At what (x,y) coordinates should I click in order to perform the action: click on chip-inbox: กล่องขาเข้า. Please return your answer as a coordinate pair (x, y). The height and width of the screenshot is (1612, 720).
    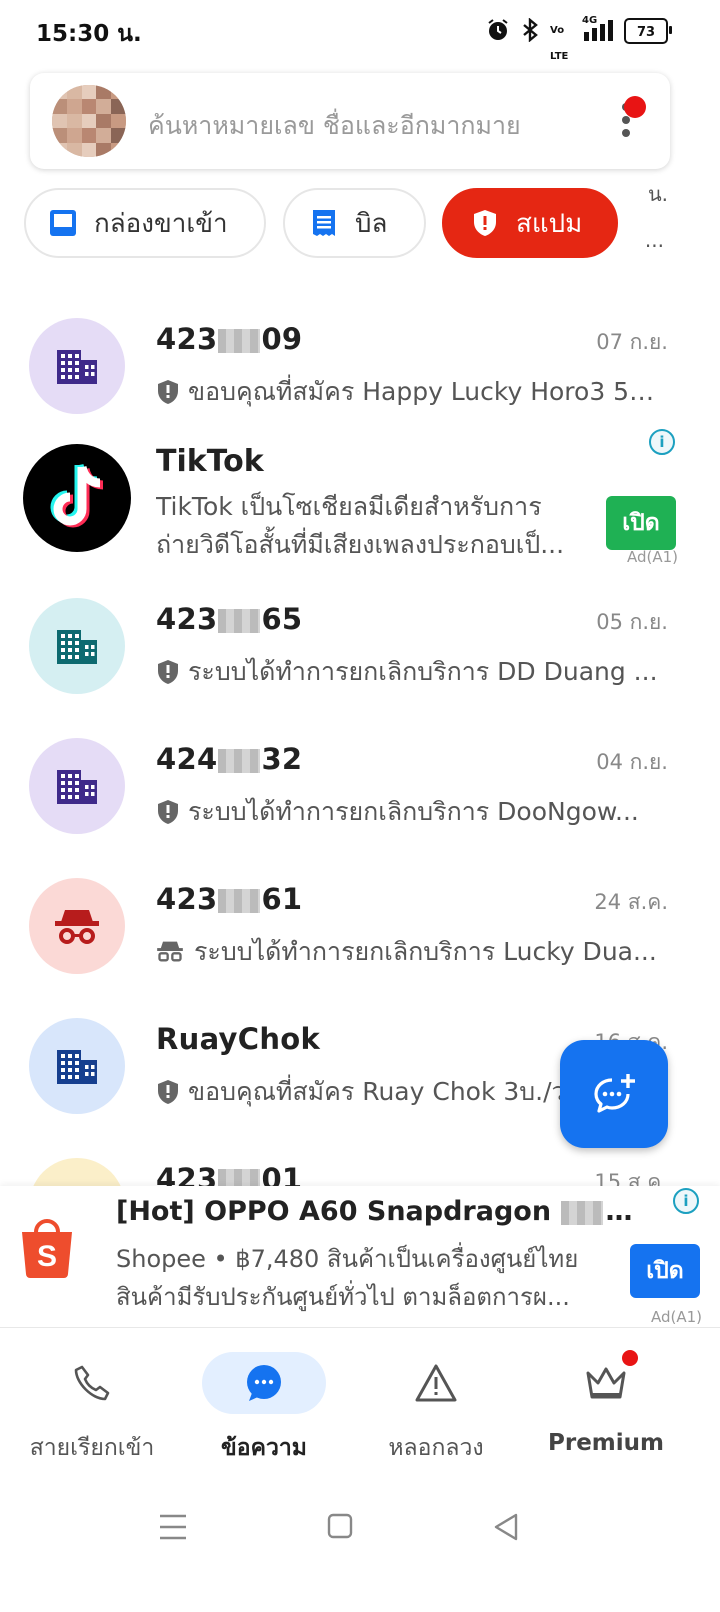
    Looking at the image, I should click on (145, 223).